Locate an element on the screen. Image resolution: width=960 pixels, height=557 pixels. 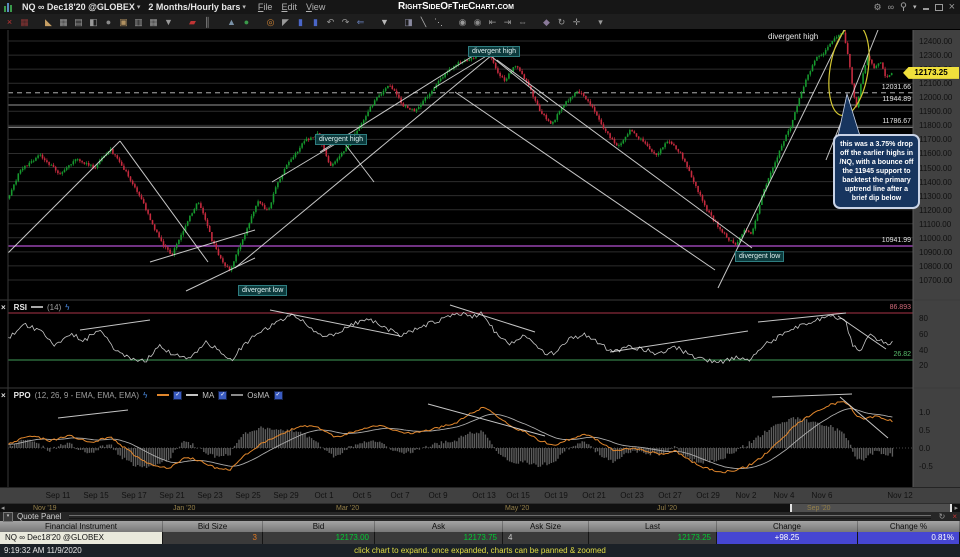
quote-refresh-icon: ↻ is located at coordinates (942, 516).